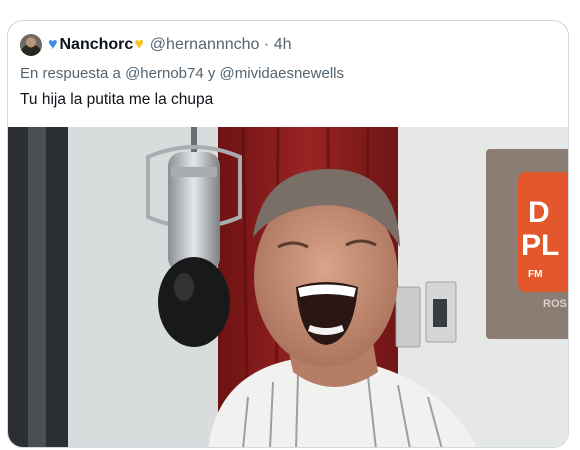 The width and height of the screenshot is (580, 450). I want to click on tweet-header: ♥ Nanchorc ♥ @hernannncho · 4h, so click(155, 45).